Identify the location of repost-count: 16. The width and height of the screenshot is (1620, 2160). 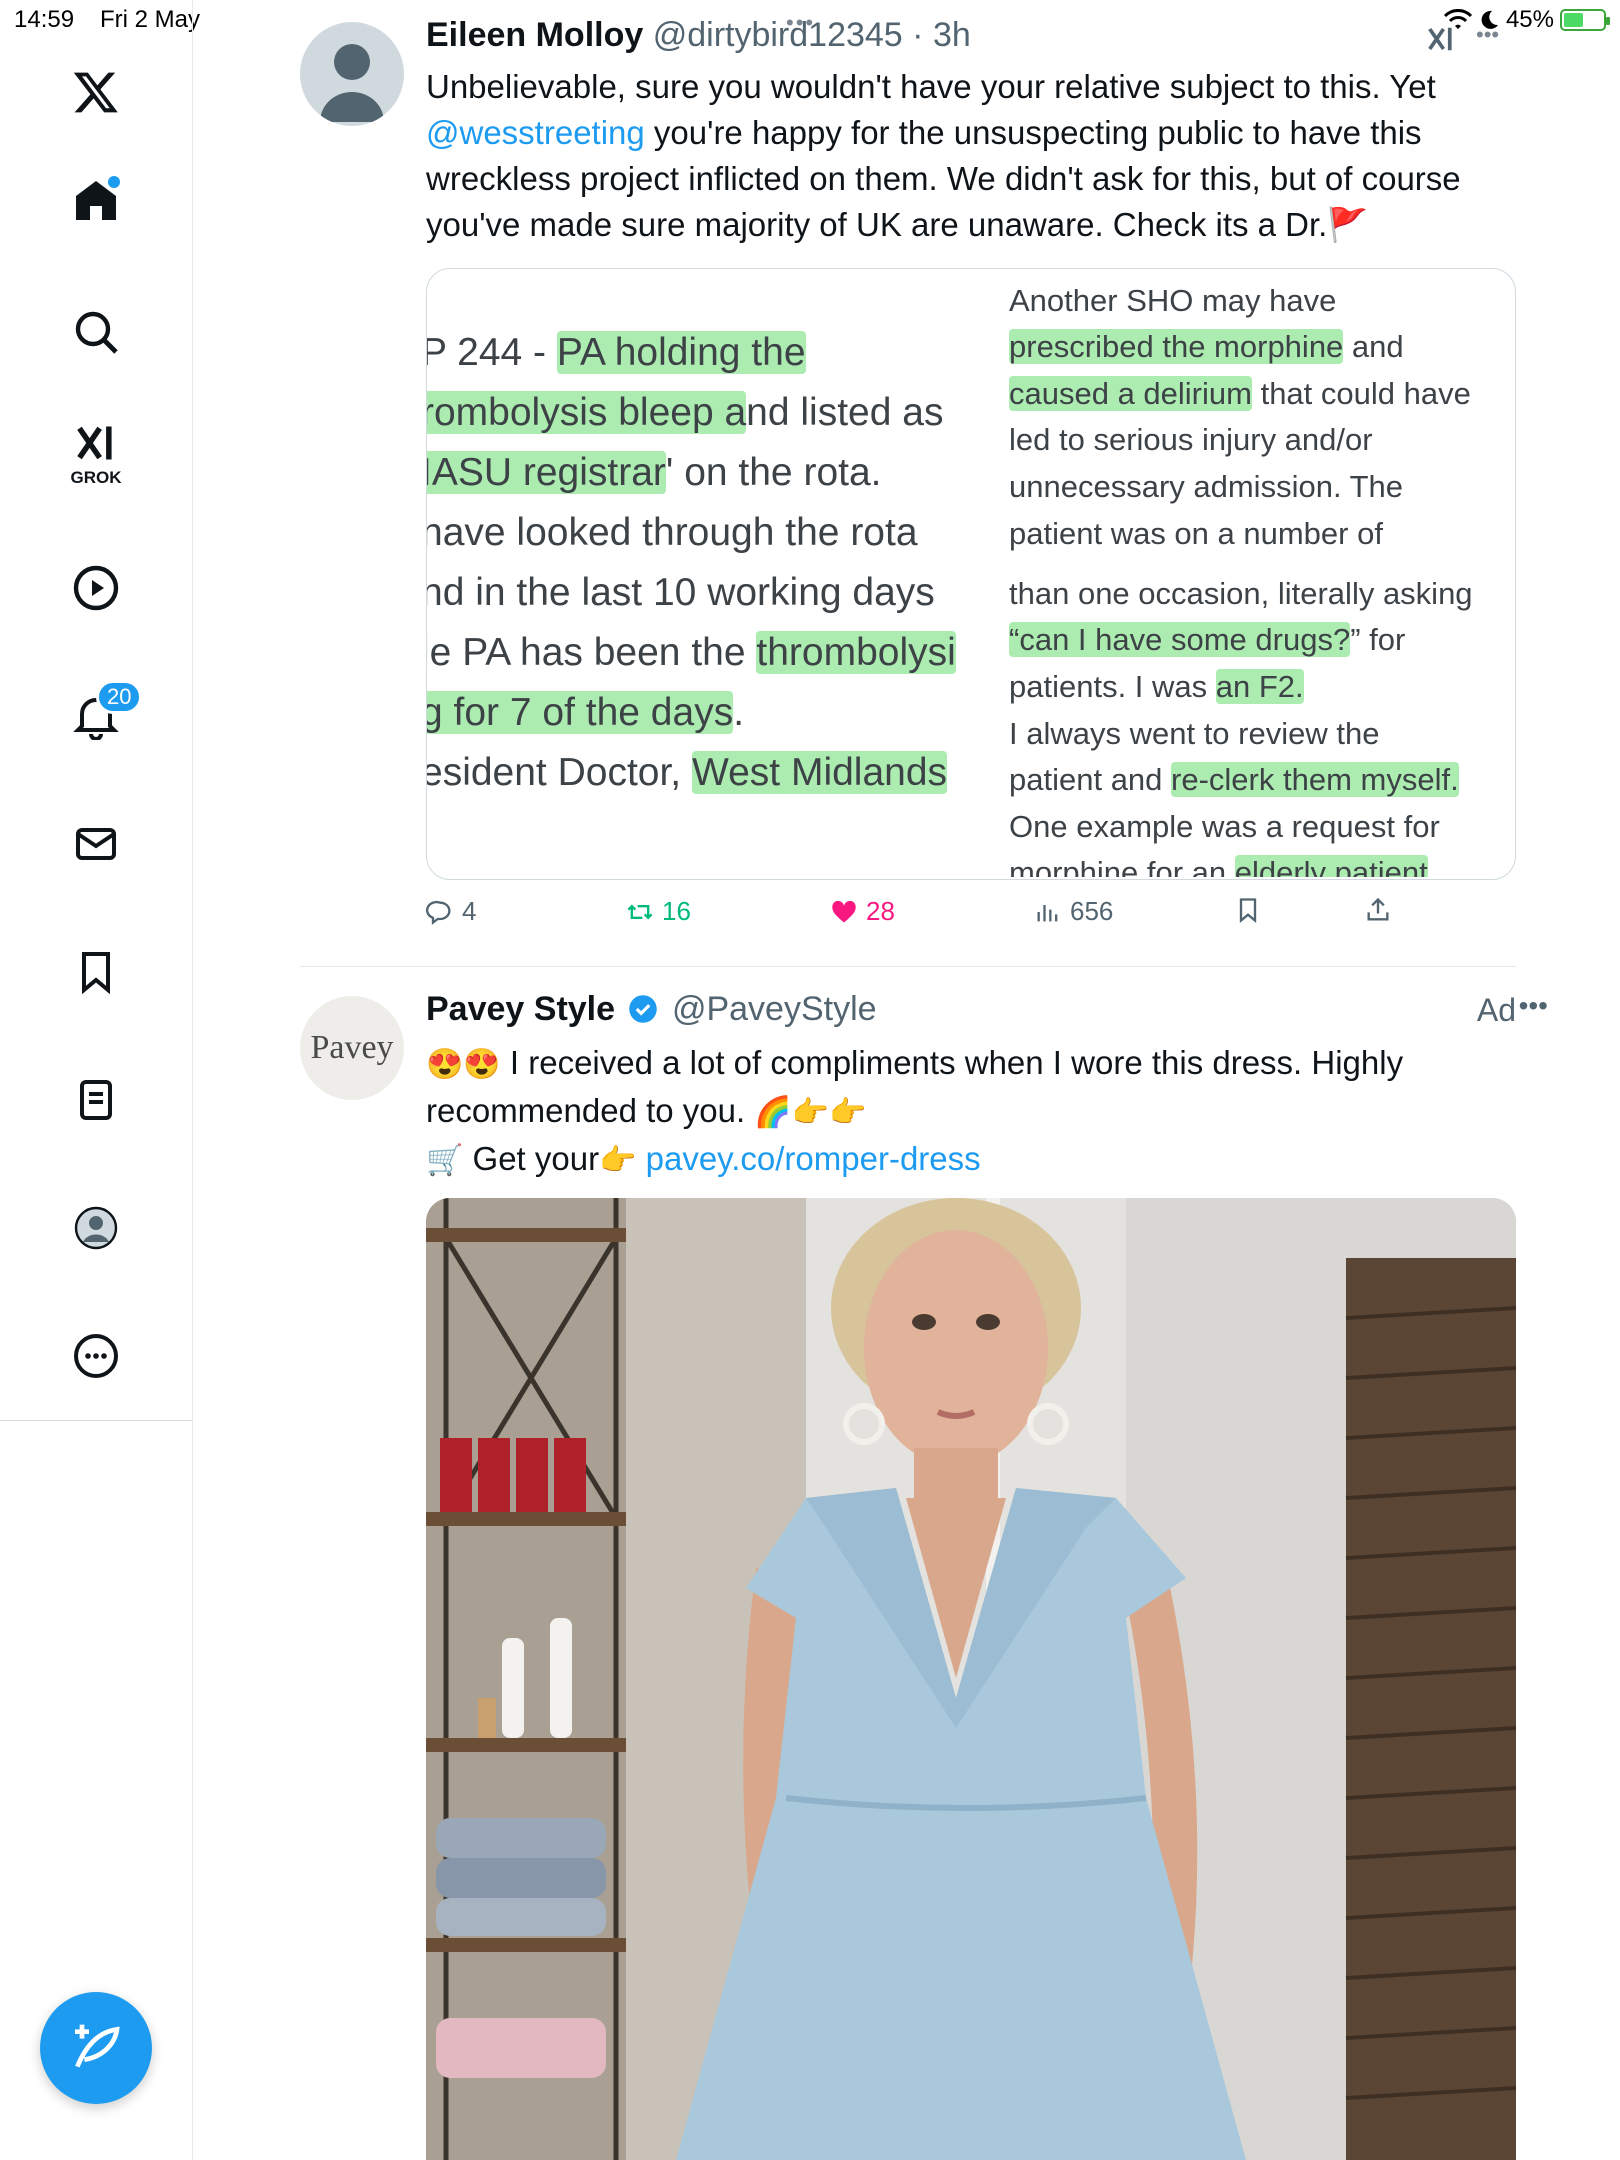
(676, 911).